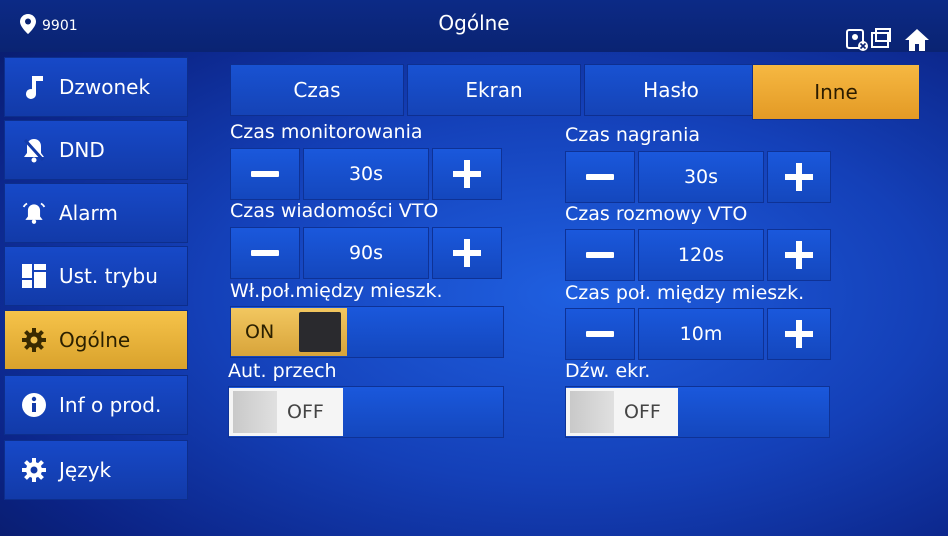 The height and width of the screenshot is (536, 948). I want to click on bell-off-icon, so click(34, 150).